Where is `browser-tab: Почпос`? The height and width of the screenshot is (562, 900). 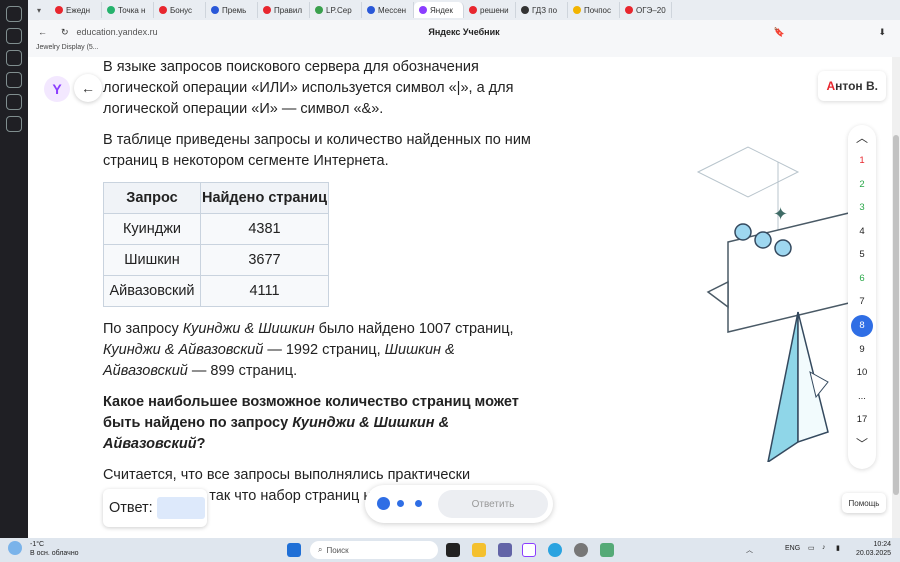 browser-tab: Почпос is located at coordinates (594, 10).